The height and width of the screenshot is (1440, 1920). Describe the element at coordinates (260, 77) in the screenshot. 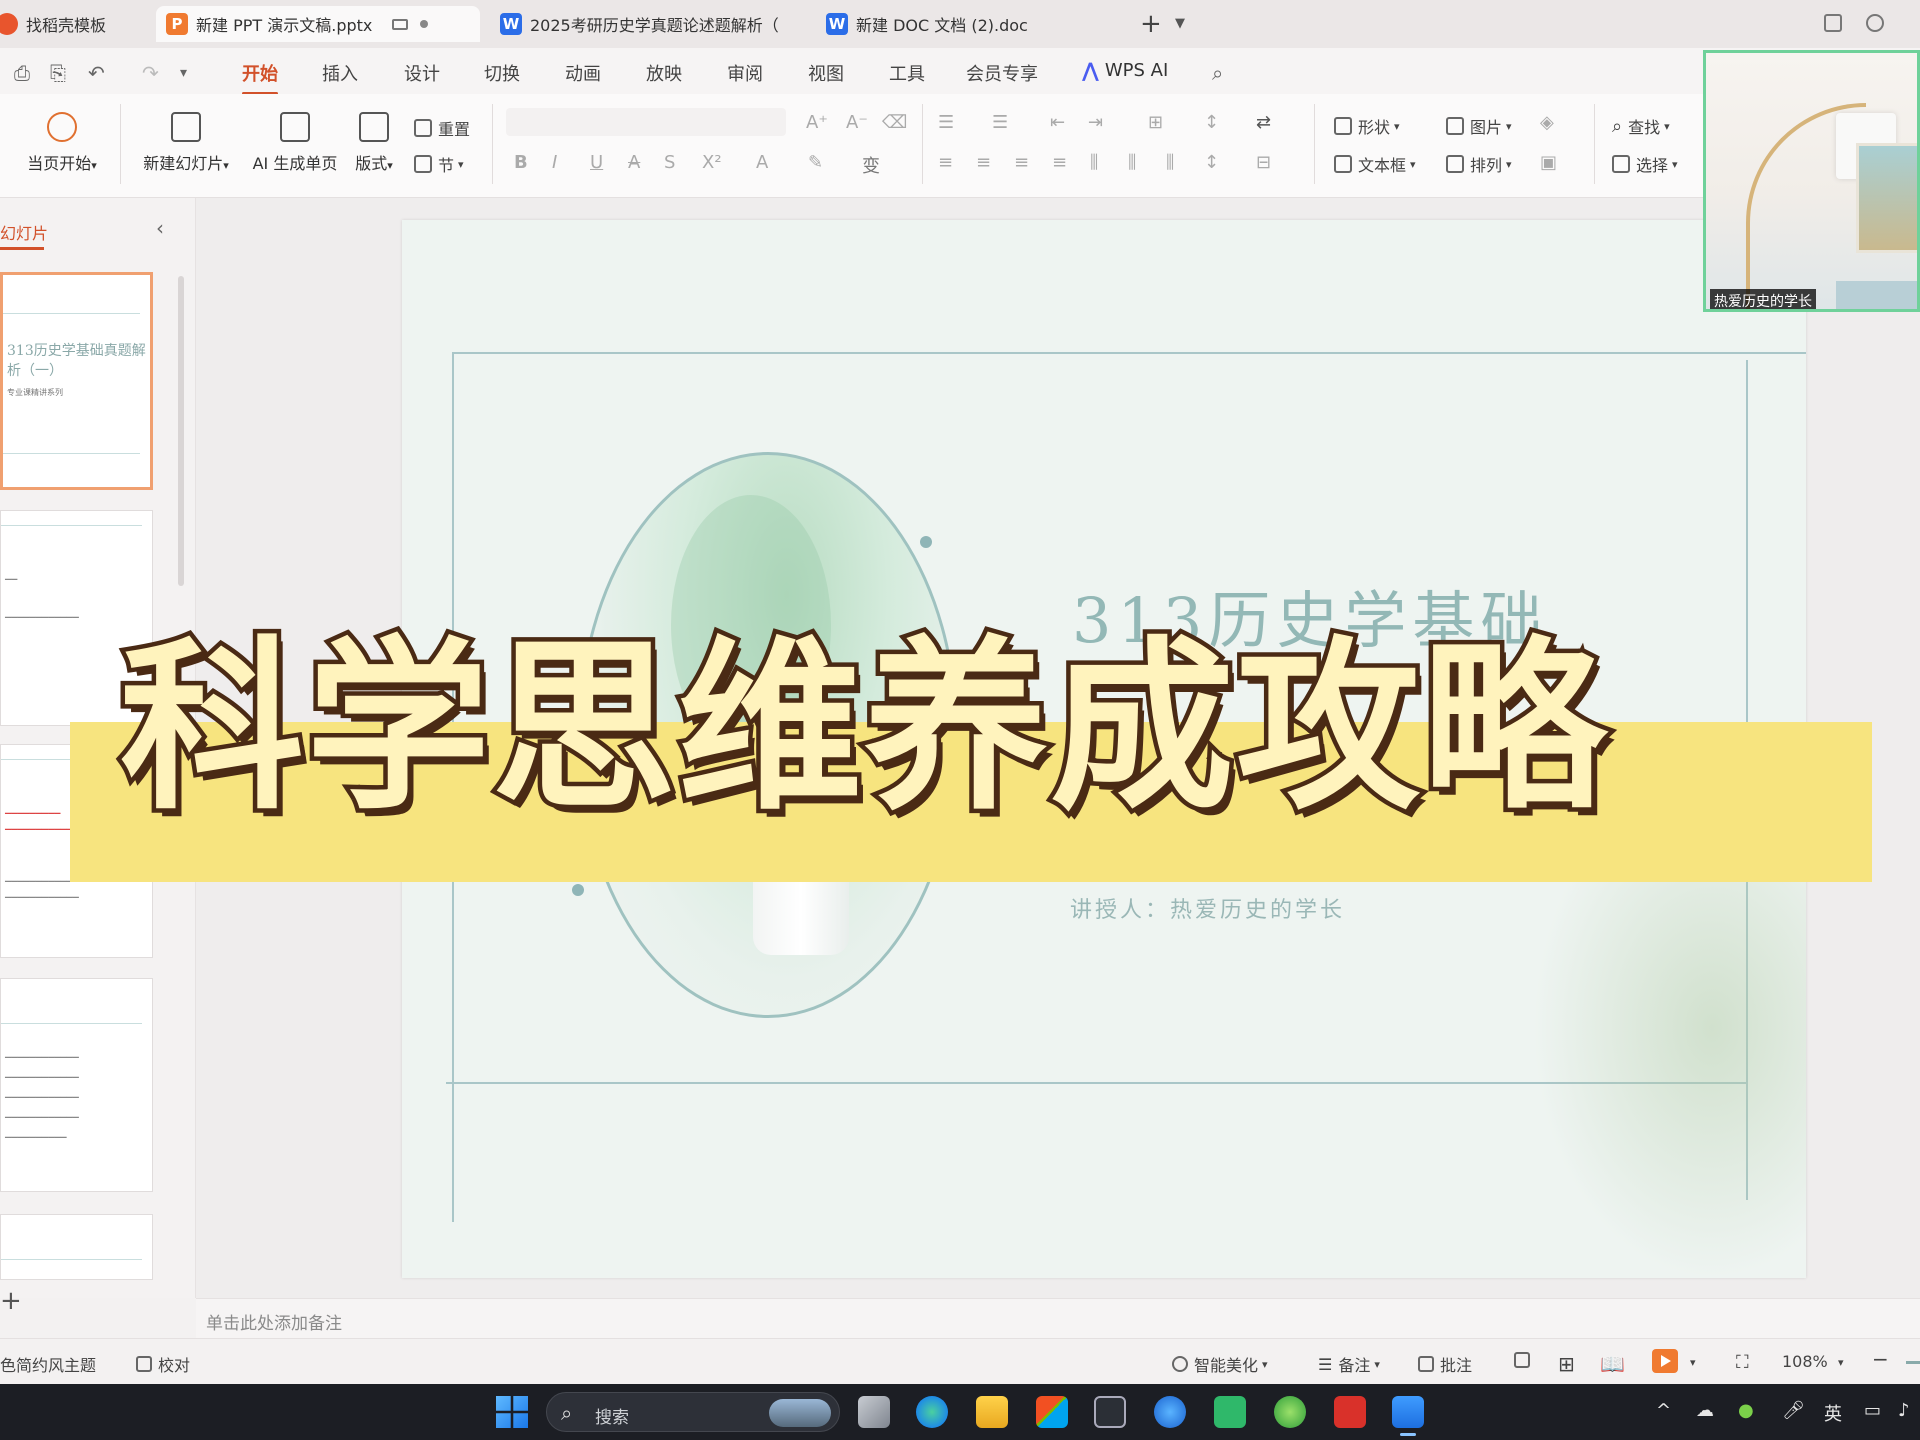

I see `tab-home: 开始` at that location.